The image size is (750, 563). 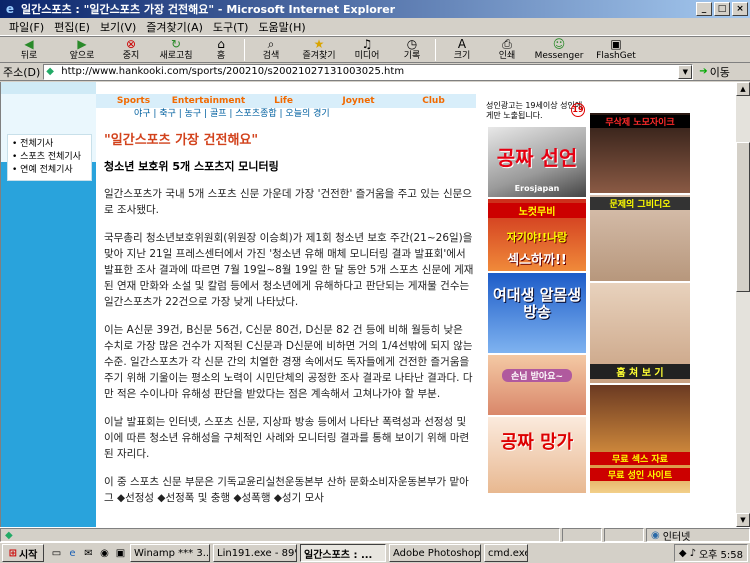 I want to click on print-icon: ⎙, so click(x=507, y=43).